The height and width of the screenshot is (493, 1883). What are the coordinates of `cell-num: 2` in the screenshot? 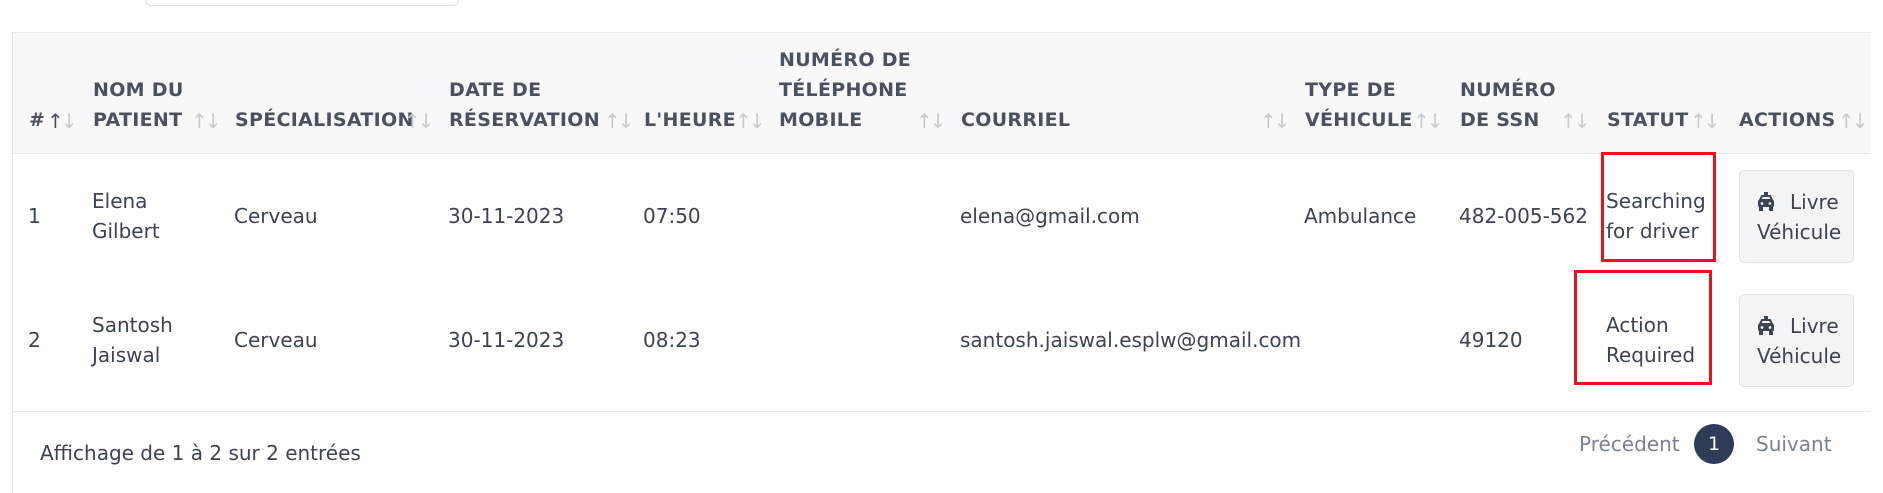 It's located at (34, 340).